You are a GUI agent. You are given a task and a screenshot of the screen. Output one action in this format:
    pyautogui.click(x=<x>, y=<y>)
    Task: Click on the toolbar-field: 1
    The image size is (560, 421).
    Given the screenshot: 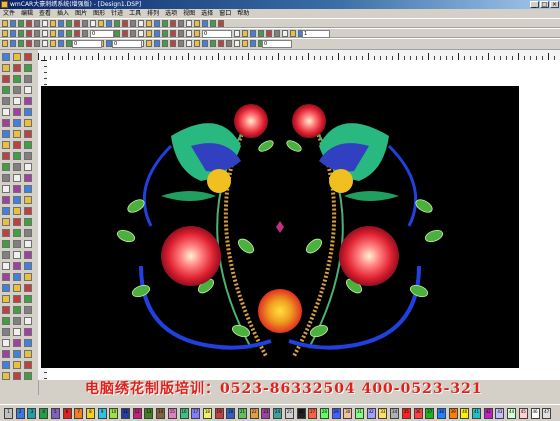 What is the action you would take?
    pyautogui.click(x=316, y=34)
    